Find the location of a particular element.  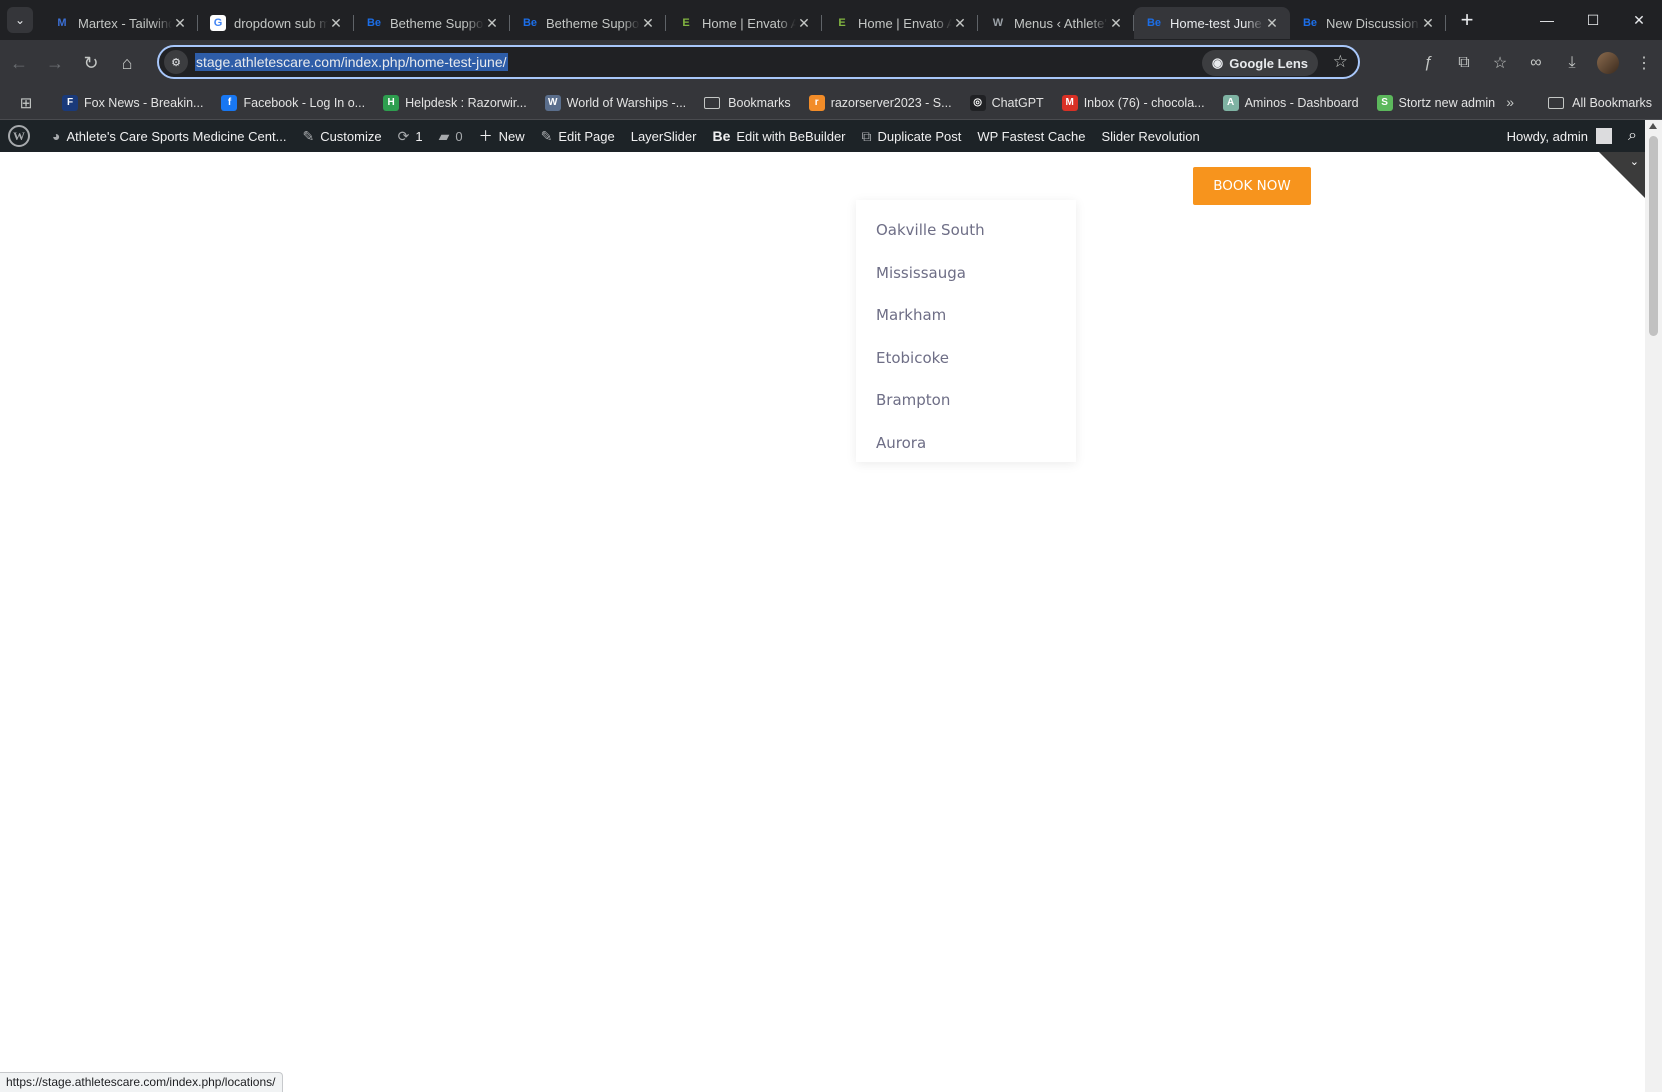

more-bookmarks-icon: » is located at coordinates (1510, 102).